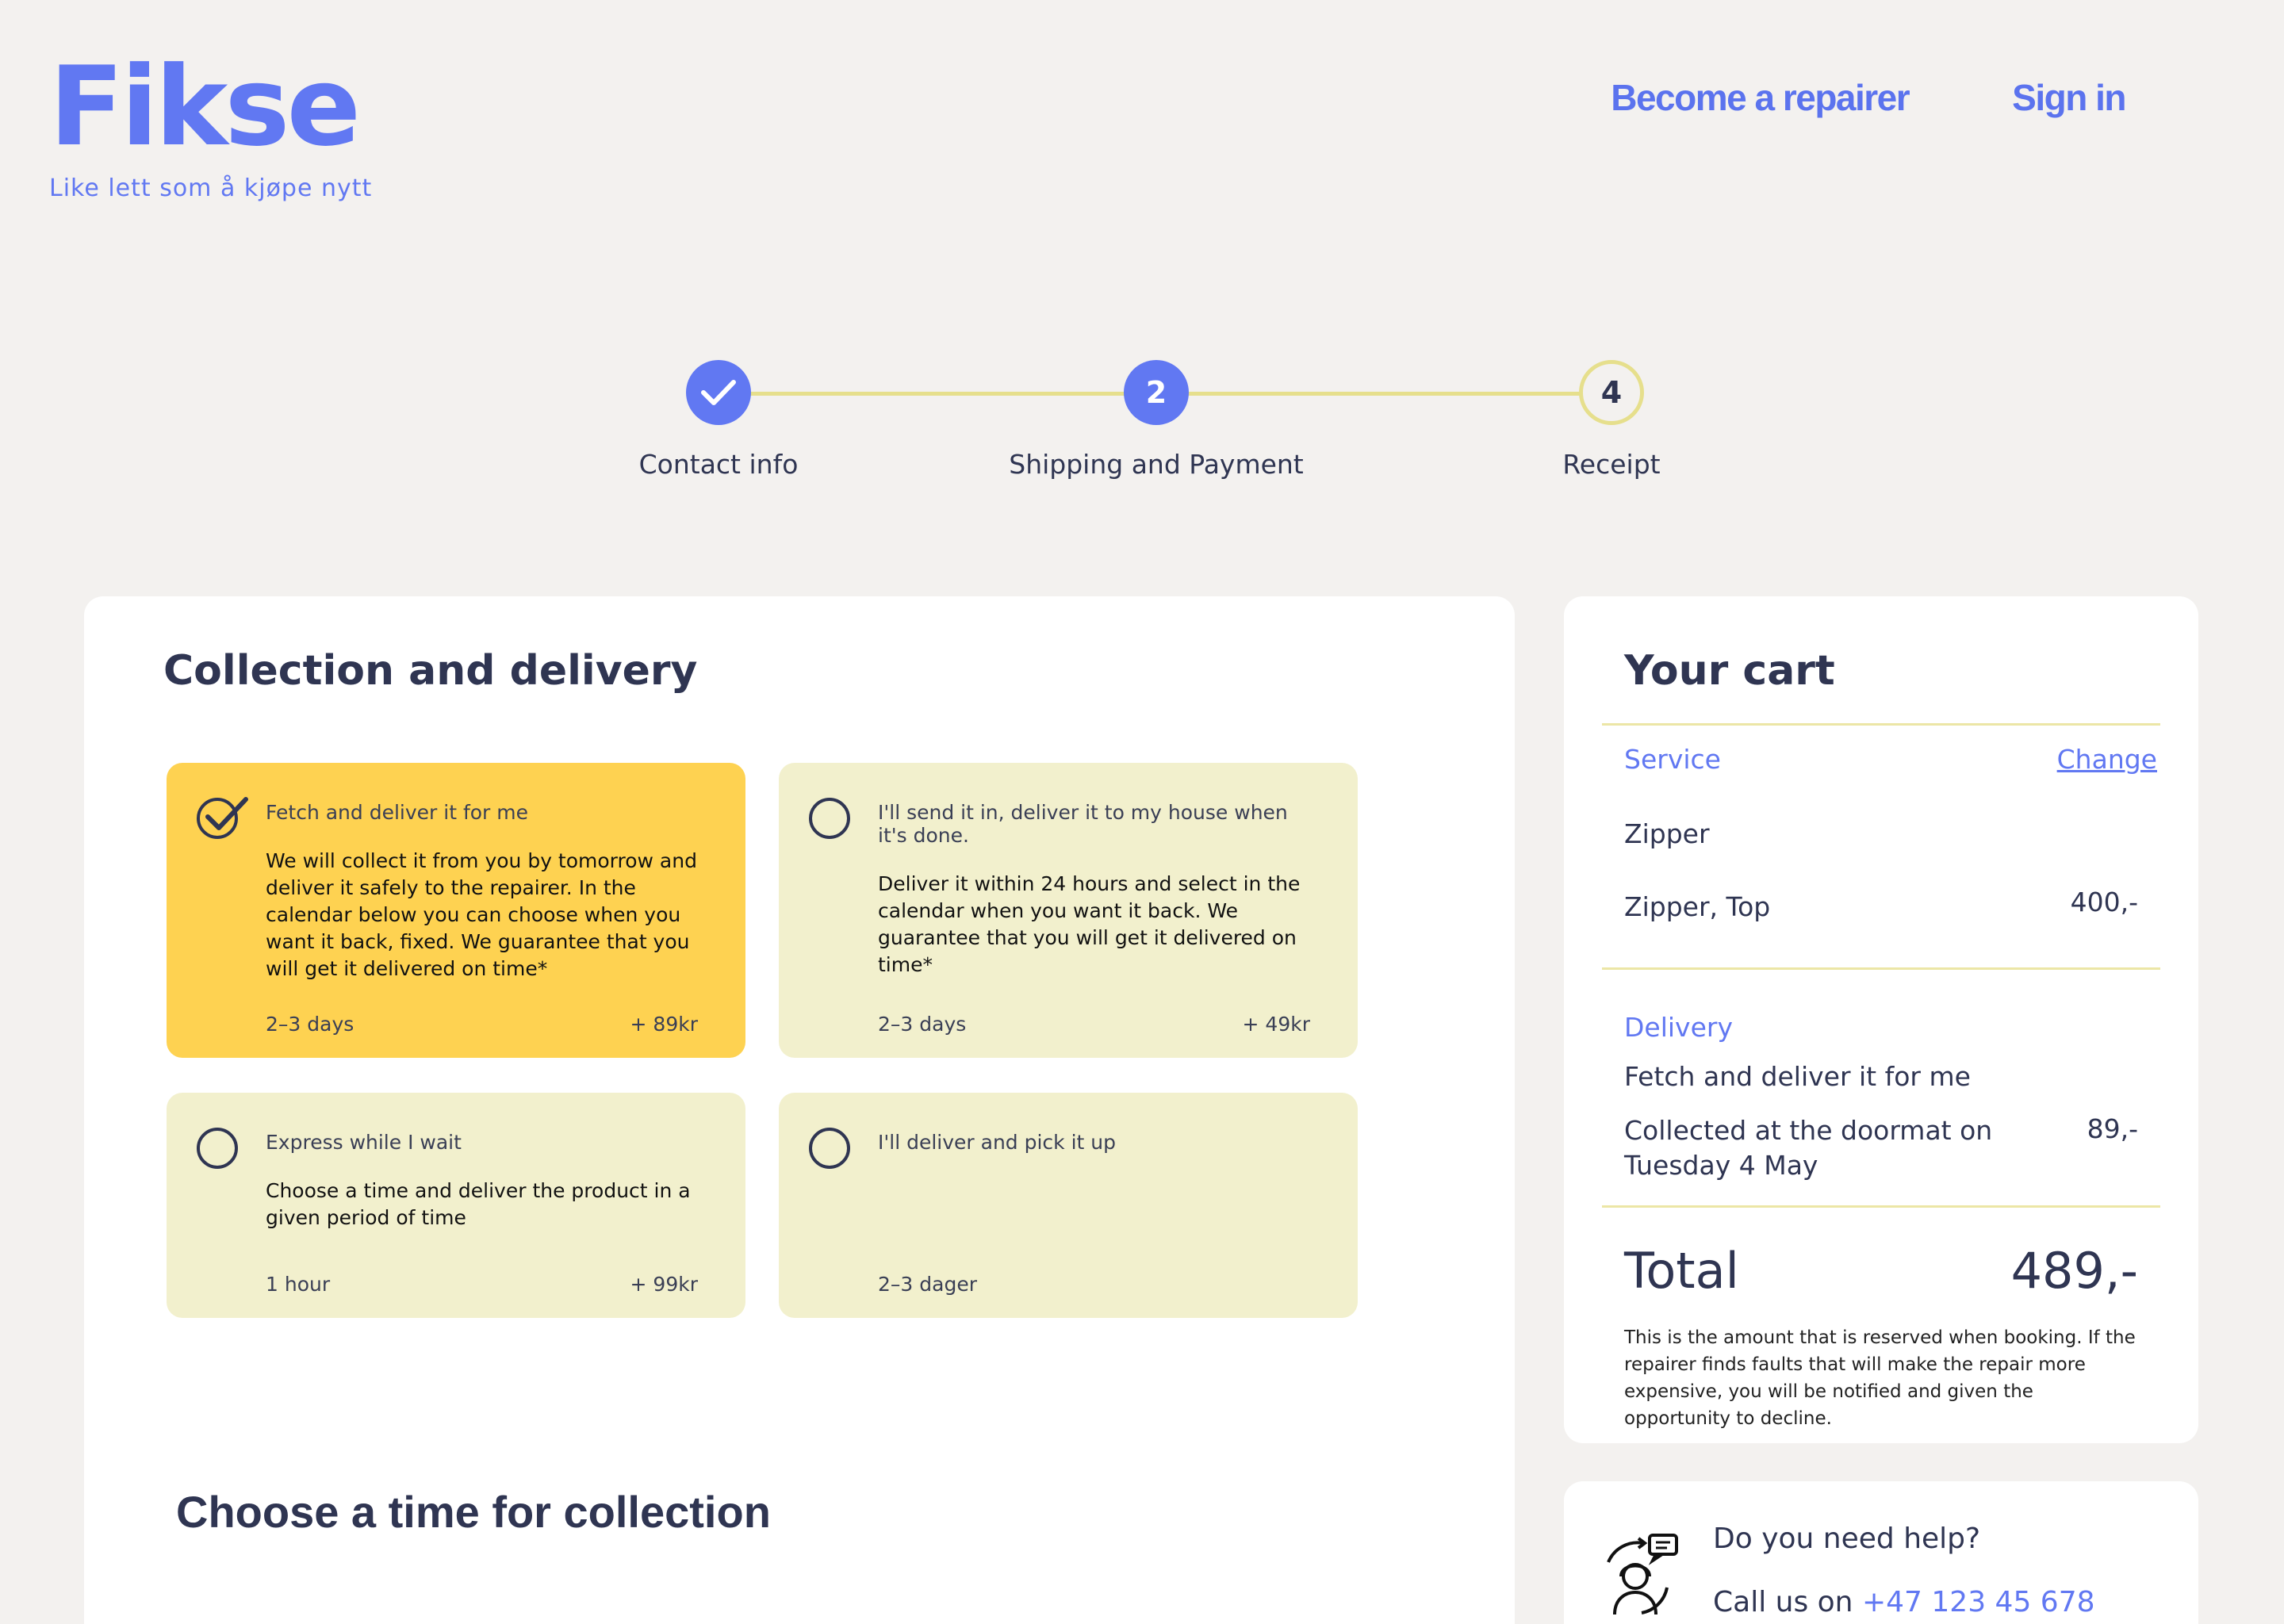 The height and width of the screenshot is (1624, 2284). I want to click on step-number: 4, so click(1611, 392).